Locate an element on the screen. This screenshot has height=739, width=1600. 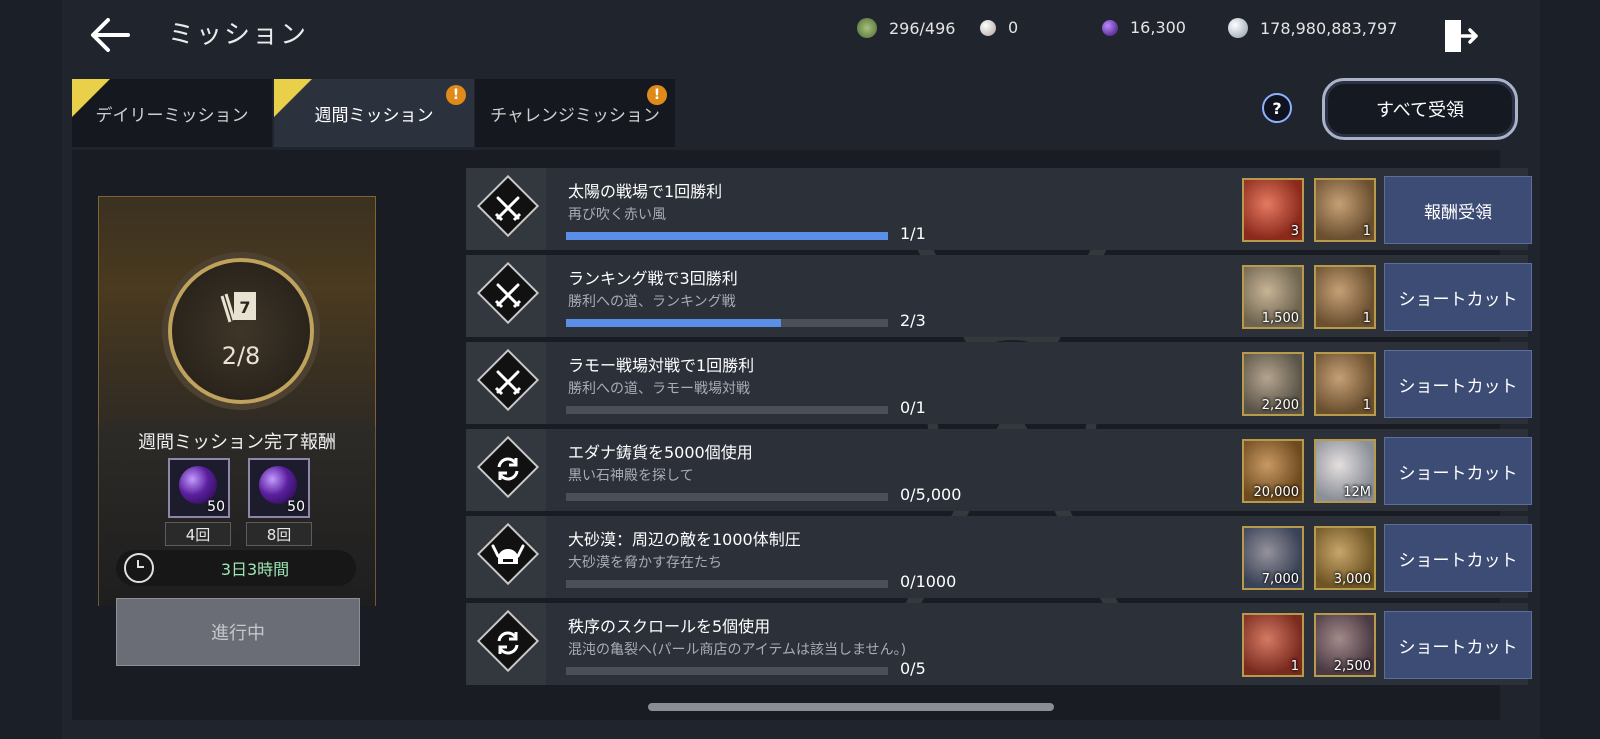
tab-daily: デイリーミッション is located at coordinates (172, 113).